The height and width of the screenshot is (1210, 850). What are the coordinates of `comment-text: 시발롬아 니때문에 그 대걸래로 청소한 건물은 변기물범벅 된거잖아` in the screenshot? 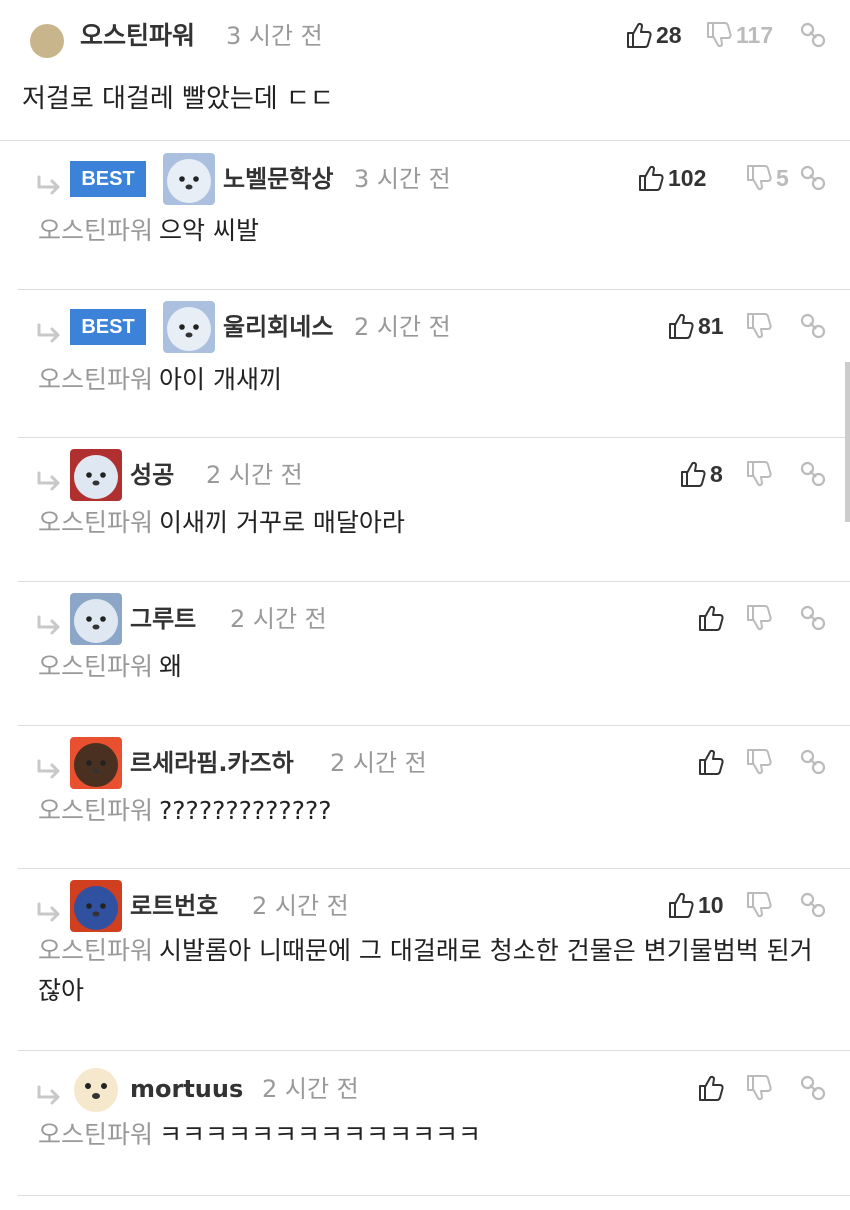 It's located at (425, 970).